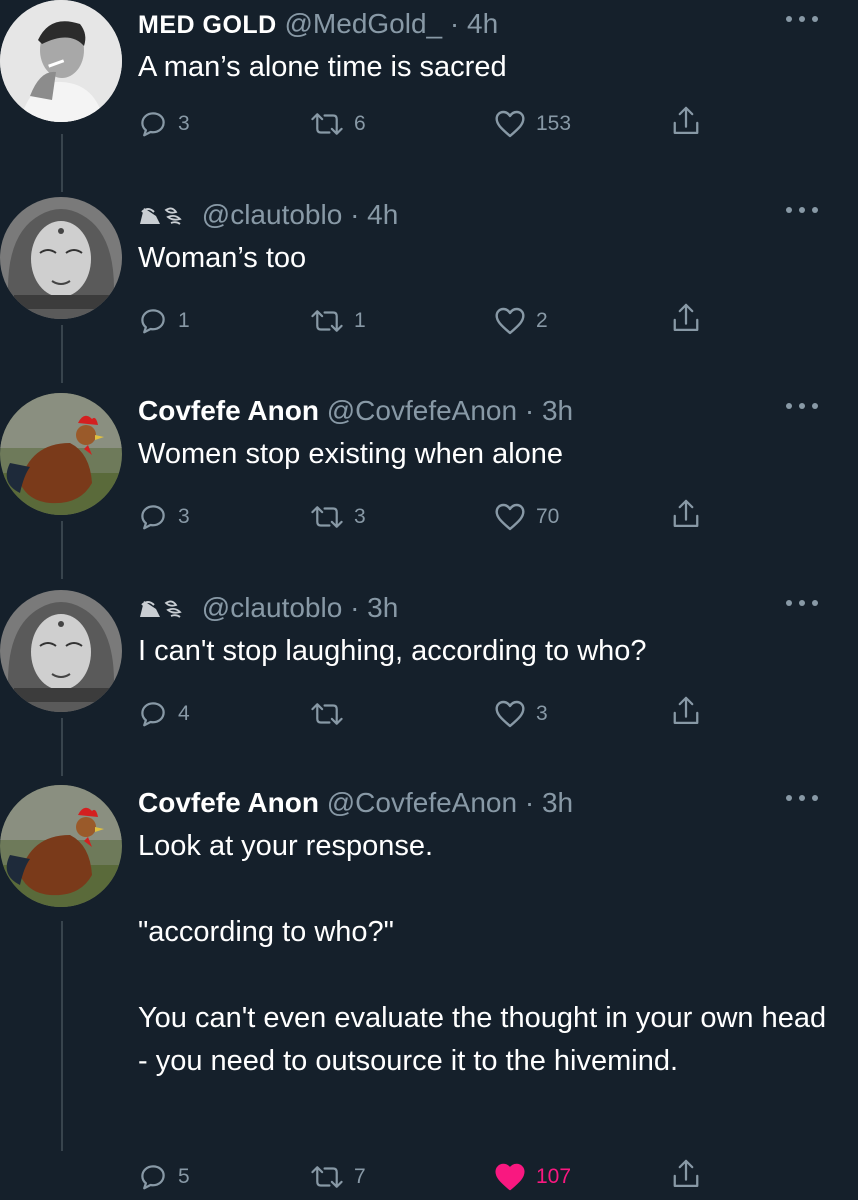 This screenshot has width=858, height=1200. I want to click on handle: @MedGold_, so click(364, 23).